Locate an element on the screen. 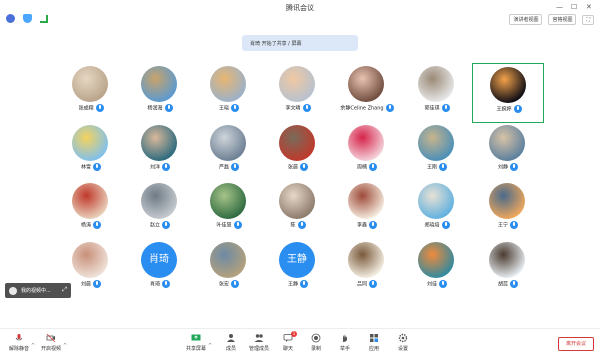 The height and width of the screenshot is (357, 600). minimize-button: — is located at coordinates (559, 7).